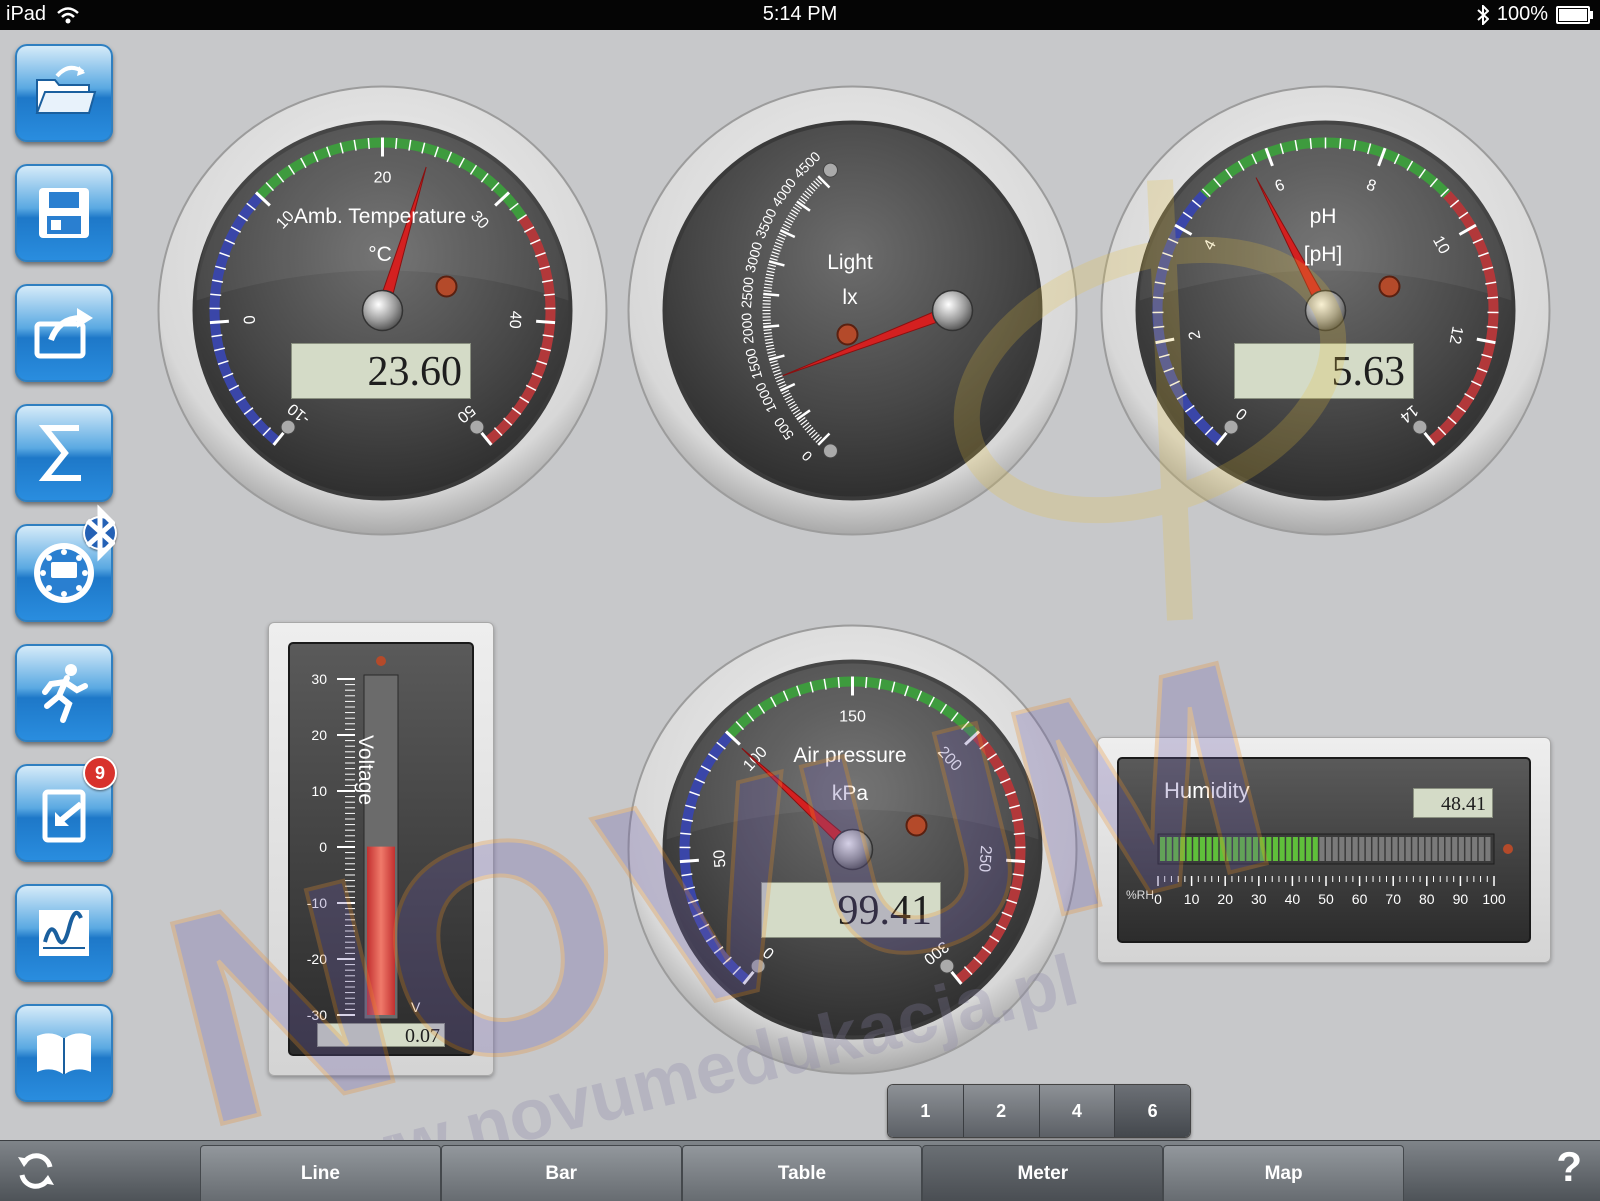  I want to click on activity-button, so click(64, 693).